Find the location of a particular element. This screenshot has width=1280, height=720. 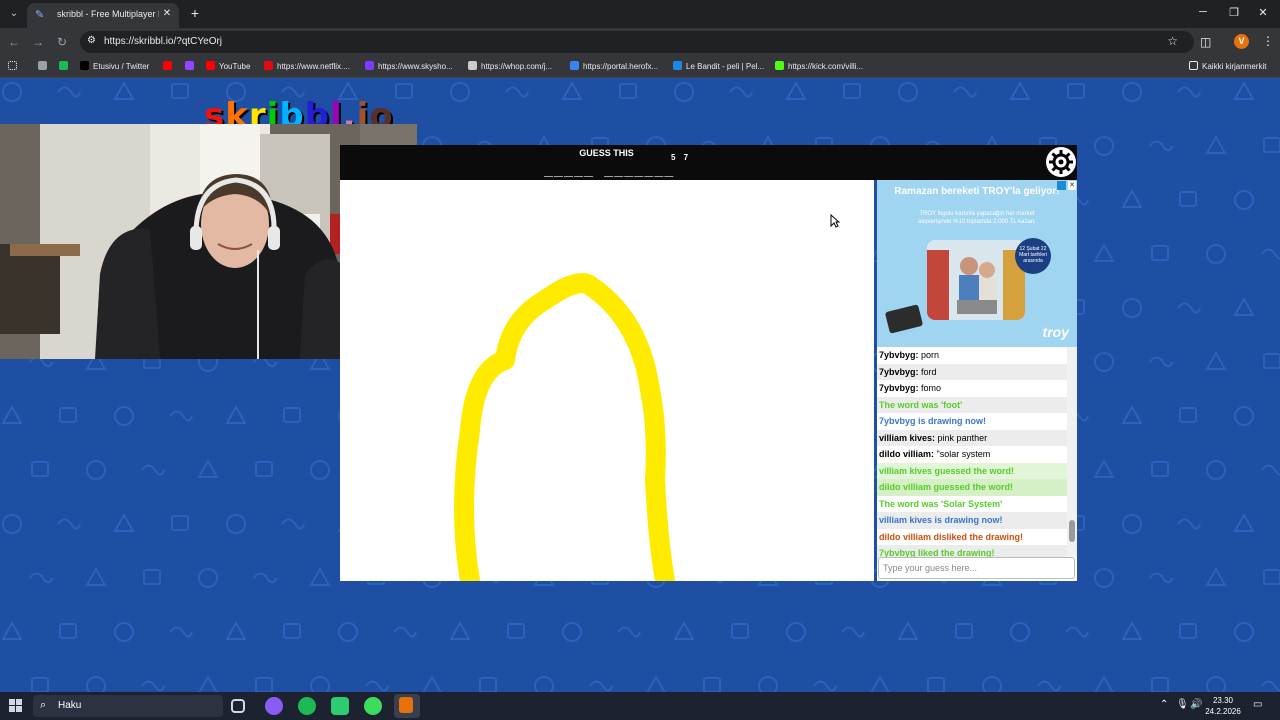

chat-message-text: pink panther is located at coordinates (961, 437).